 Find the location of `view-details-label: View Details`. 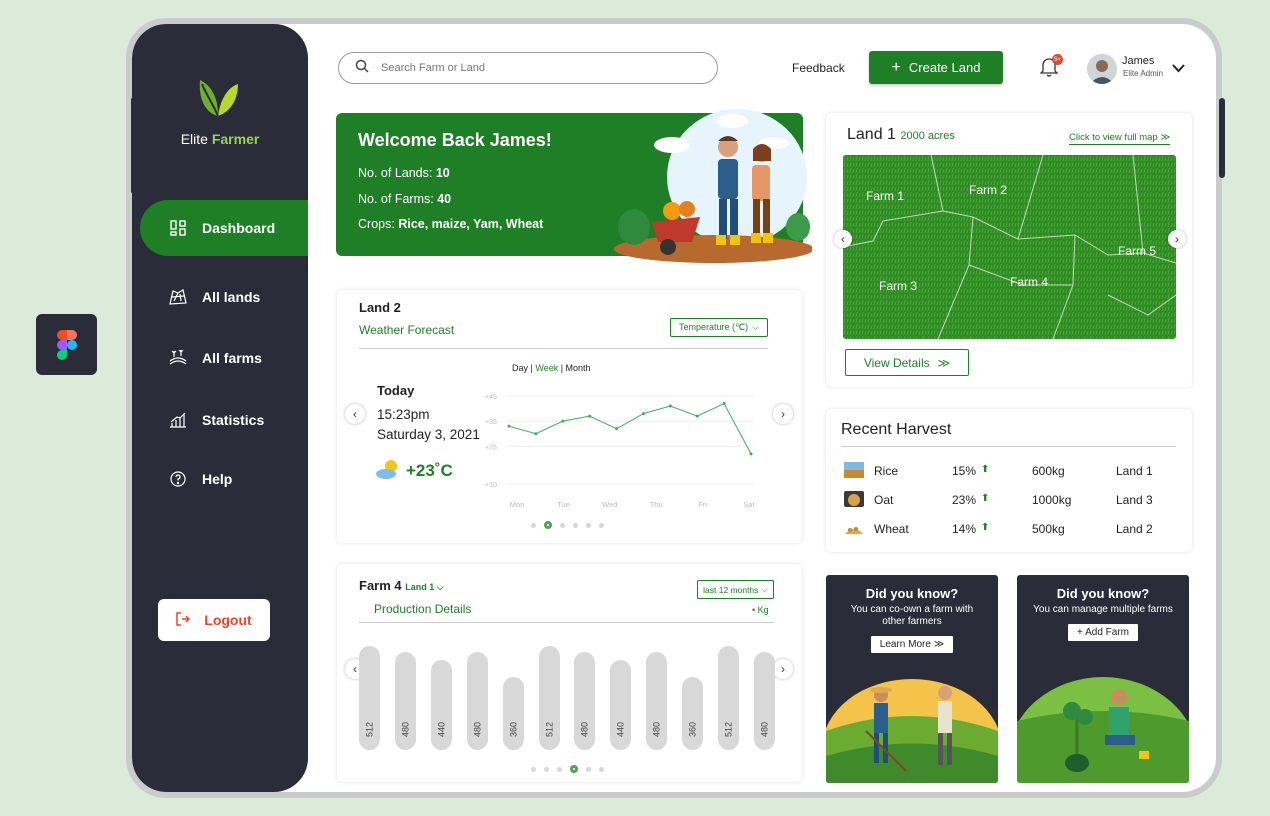

view-details-label: View Details is located at coordinates (896, 362).